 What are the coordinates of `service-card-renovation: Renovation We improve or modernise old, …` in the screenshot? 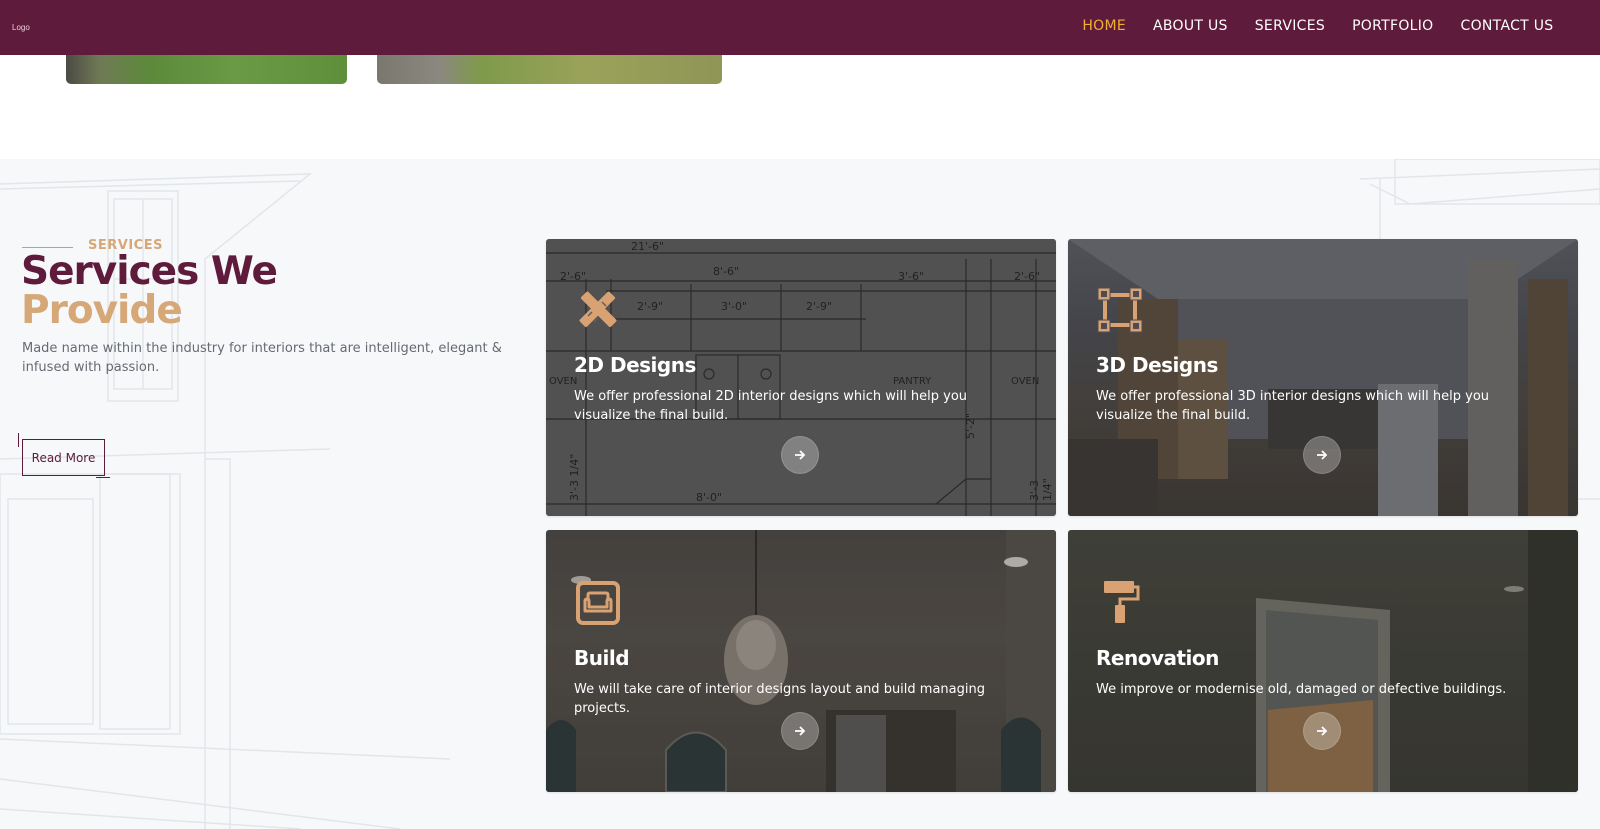 It's located at (1323, 661).